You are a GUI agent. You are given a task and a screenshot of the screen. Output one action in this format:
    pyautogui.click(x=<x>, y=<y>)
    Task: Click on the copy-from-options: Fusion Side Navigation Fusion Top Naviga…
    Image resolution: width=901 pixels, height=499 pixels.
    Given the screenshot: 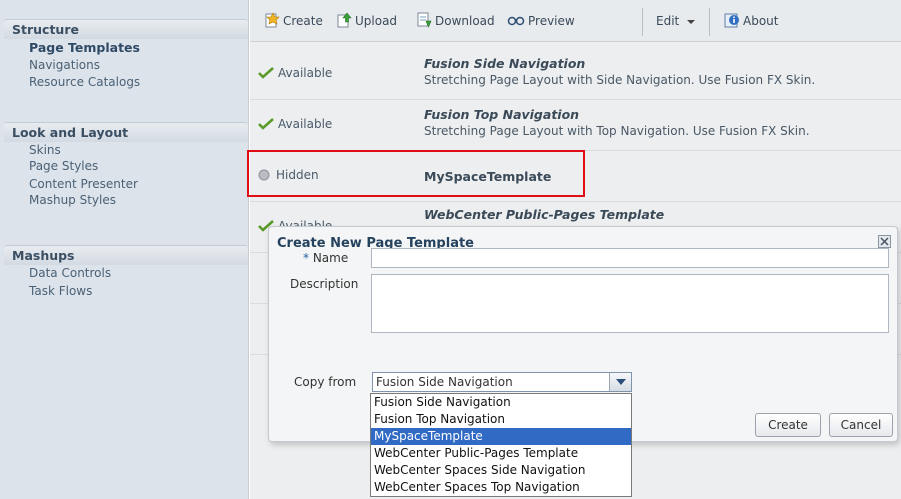 What is the action you would take?
    pyautogui.click(x=501, y=445)
    